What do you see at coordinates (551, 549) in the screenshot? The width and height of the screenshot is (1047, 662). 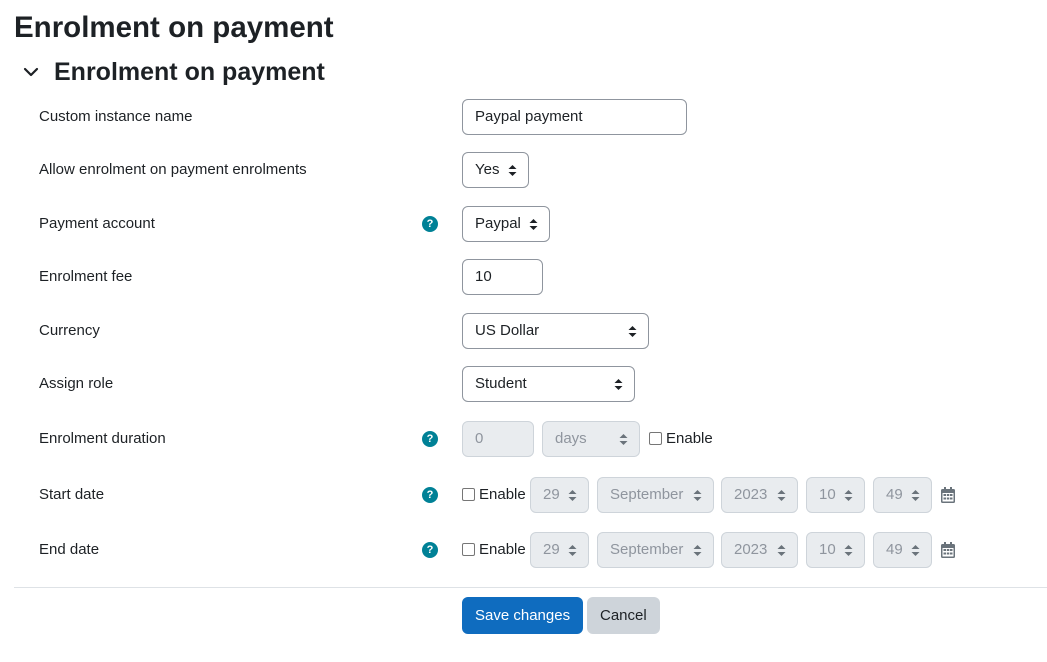 I see `end-day-value: 29` at bounding box center [551, 549].